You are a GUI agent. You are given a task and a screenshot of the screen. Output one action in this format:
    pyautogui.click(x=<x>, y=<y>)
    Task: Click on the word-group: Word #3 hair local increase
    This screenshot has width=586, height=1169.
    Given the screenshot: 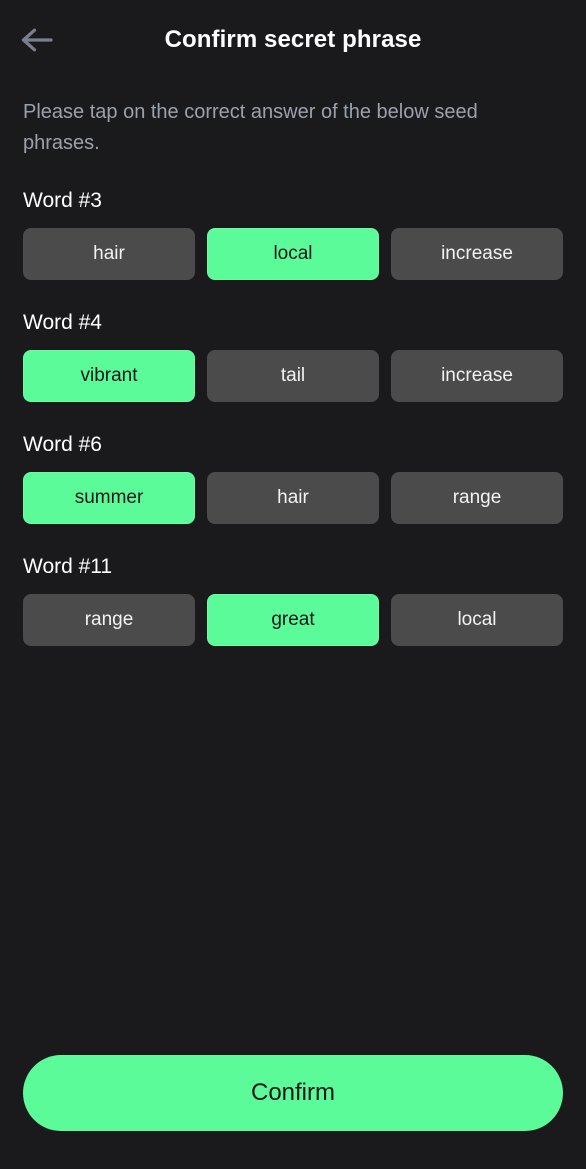 What is the action you would take?
    pyautogui.click(x=293, y=235)
    